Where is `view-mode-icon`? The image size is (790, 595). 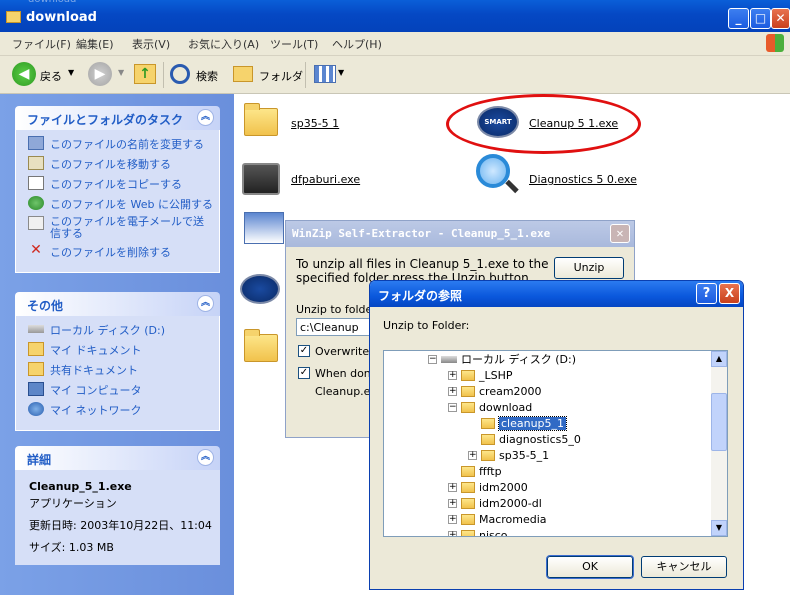 view-mode-icon is located at coordinates (325, 74).